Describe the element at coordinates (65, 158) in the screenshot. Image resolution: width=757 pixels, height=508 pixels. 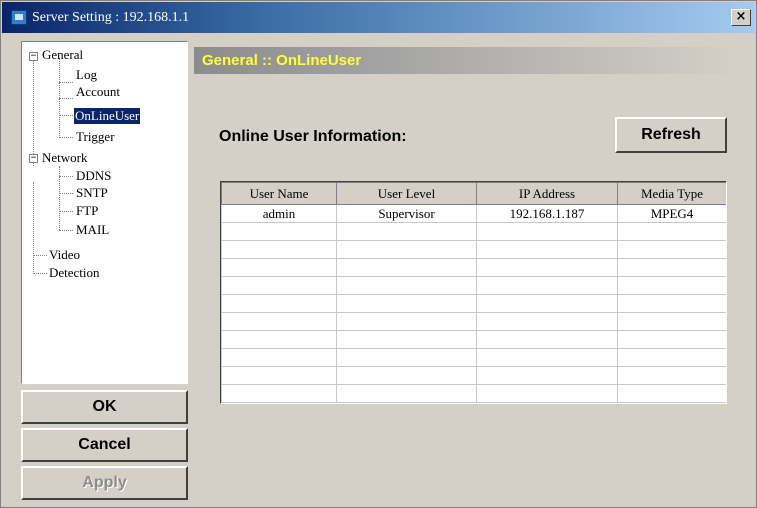
I see `tree-item-network: Network` at that location.